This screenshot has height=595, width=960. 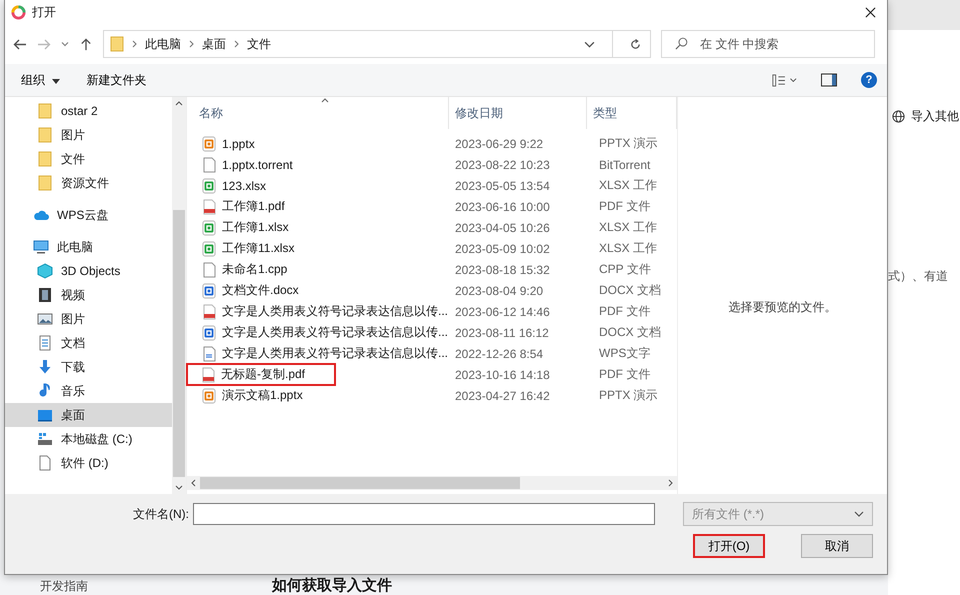 I want to click on file-name: 文档文件.docx, so click(x=260, y=290).